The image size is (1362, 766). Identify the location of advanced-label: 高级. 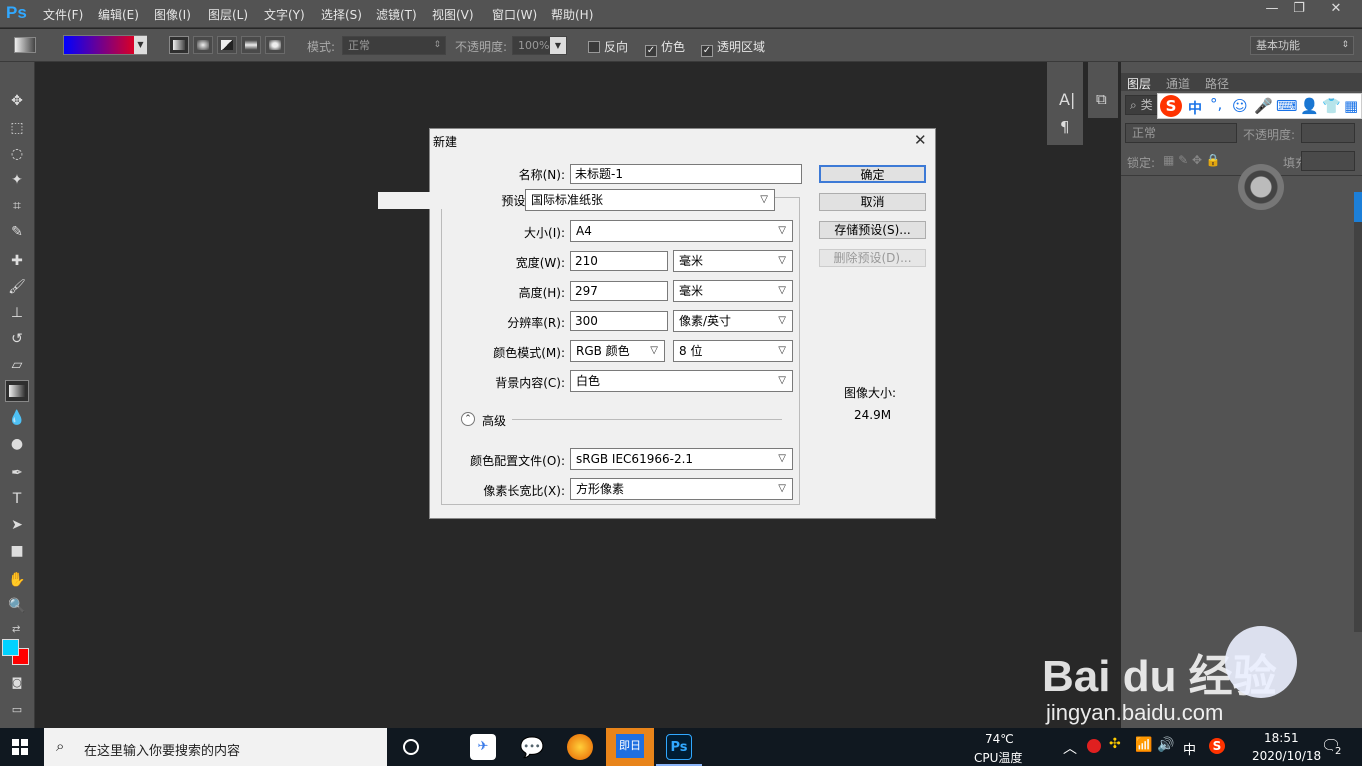
(494, 420).